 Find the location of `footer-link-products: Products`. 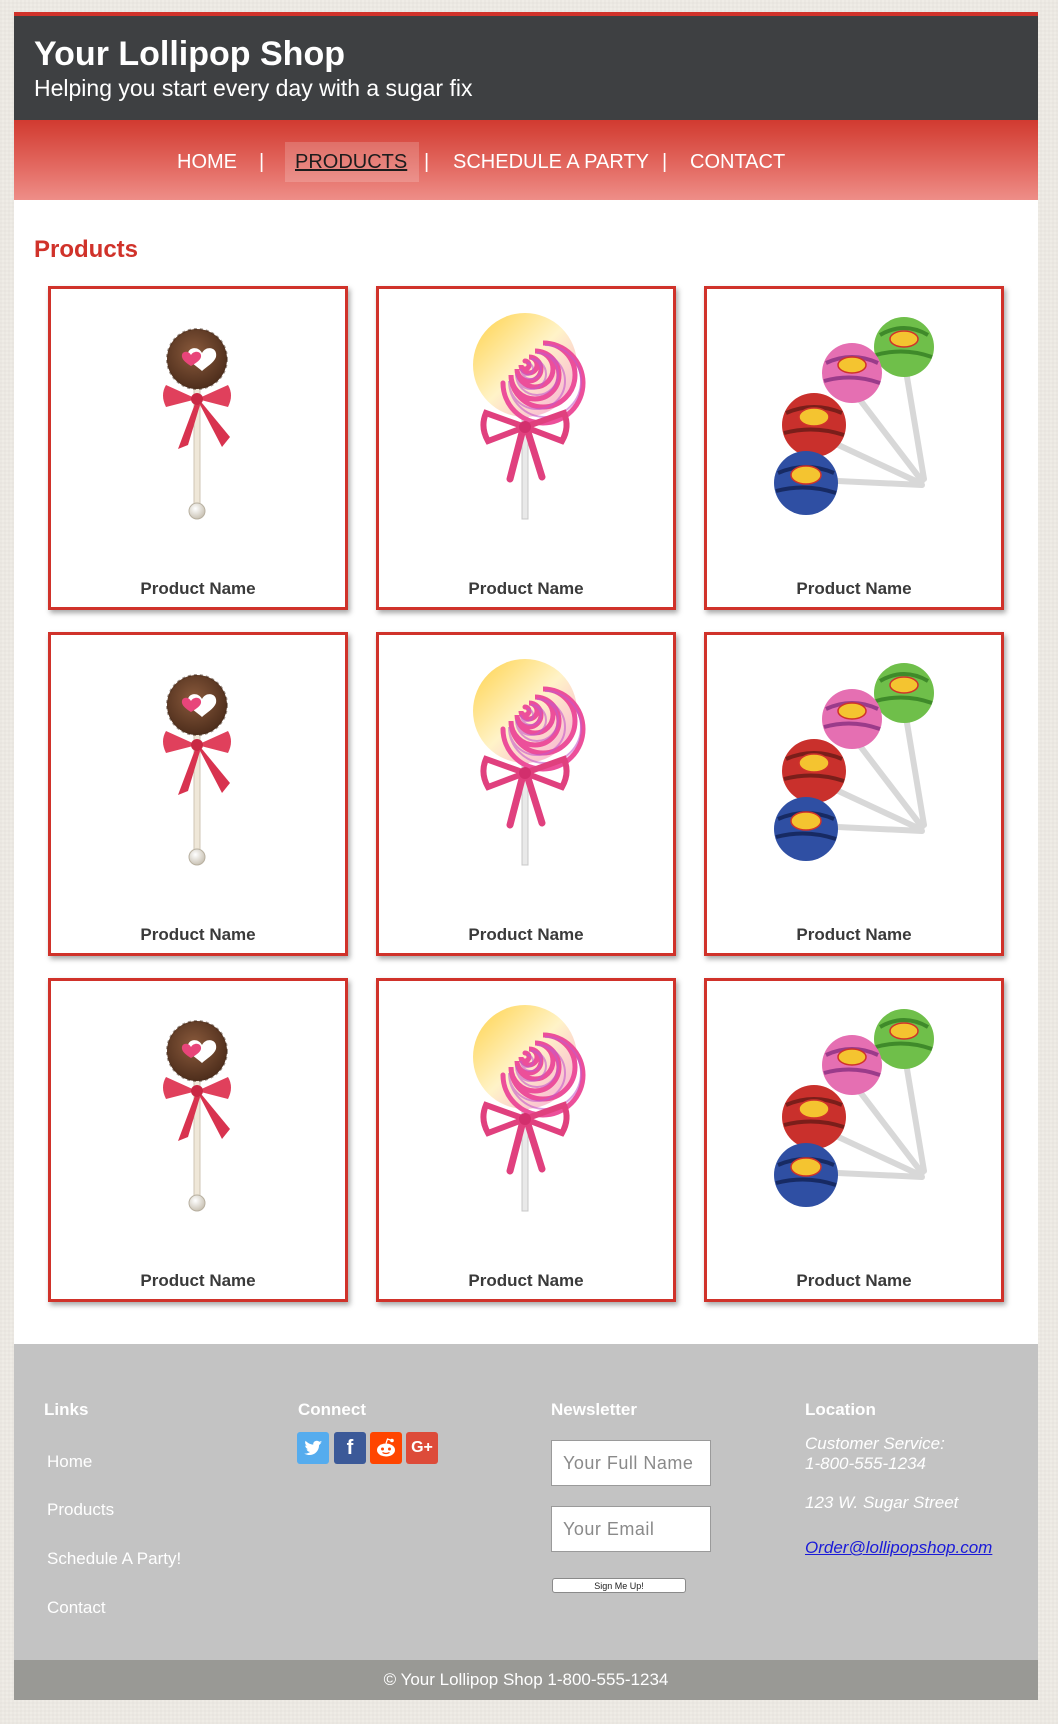

footer-link-products: Products is located at coordinates (80, 1510).